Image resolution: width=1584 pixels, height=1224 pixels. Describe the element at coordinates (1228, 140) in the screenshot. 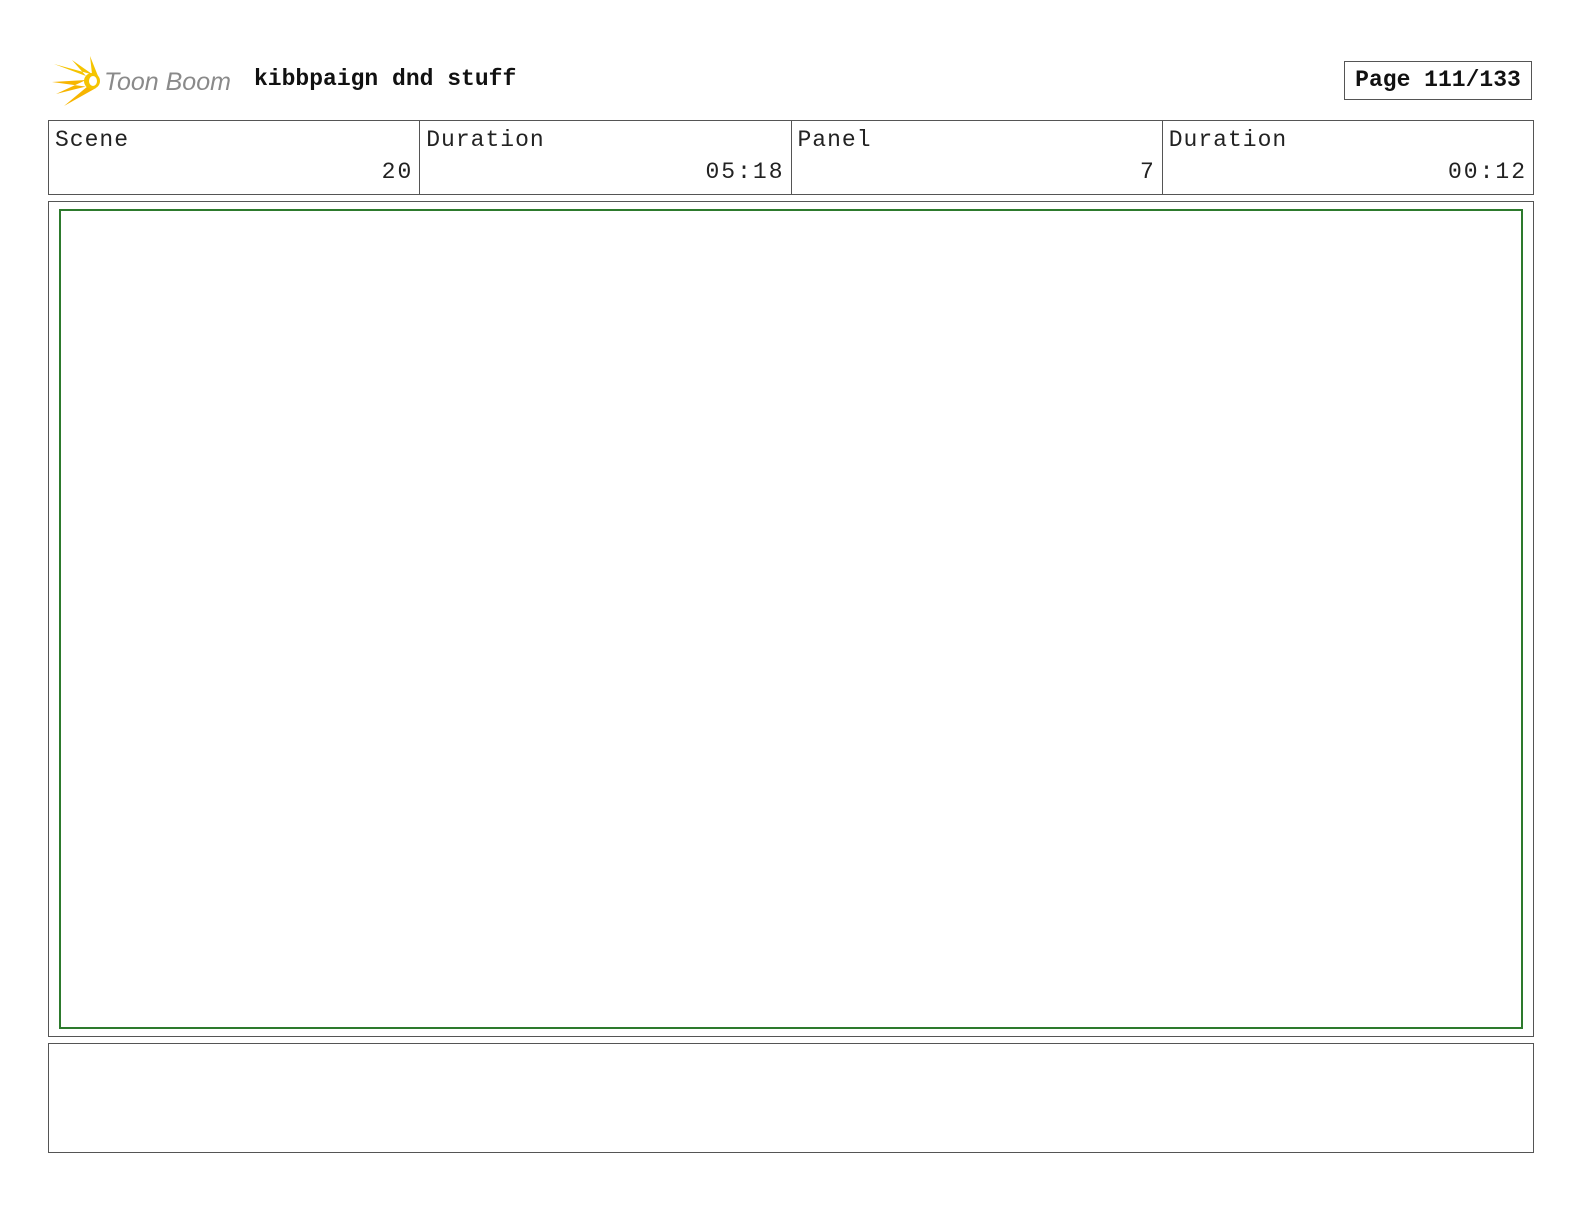

I see `panel-duration-label: Duration` at that location.